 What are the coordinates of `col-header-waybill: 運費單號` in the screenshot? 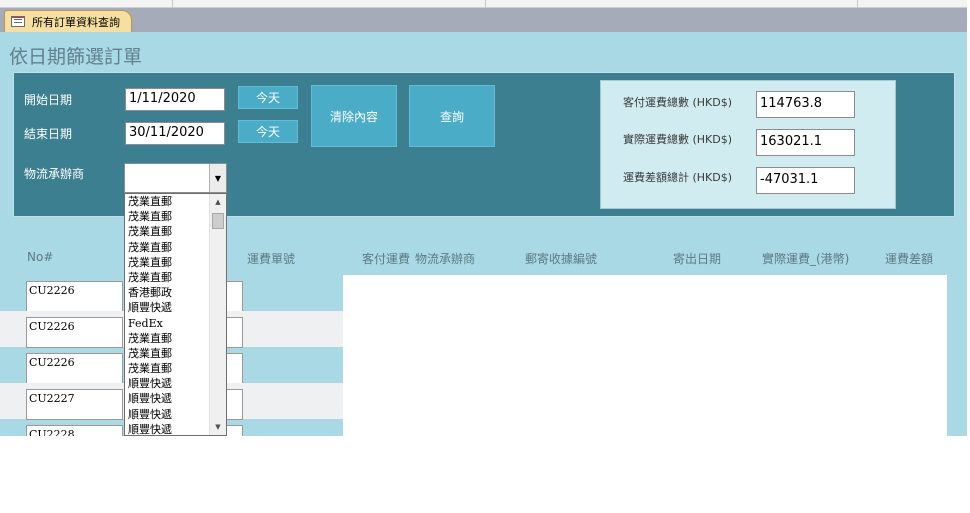 It's located at (271, 259).